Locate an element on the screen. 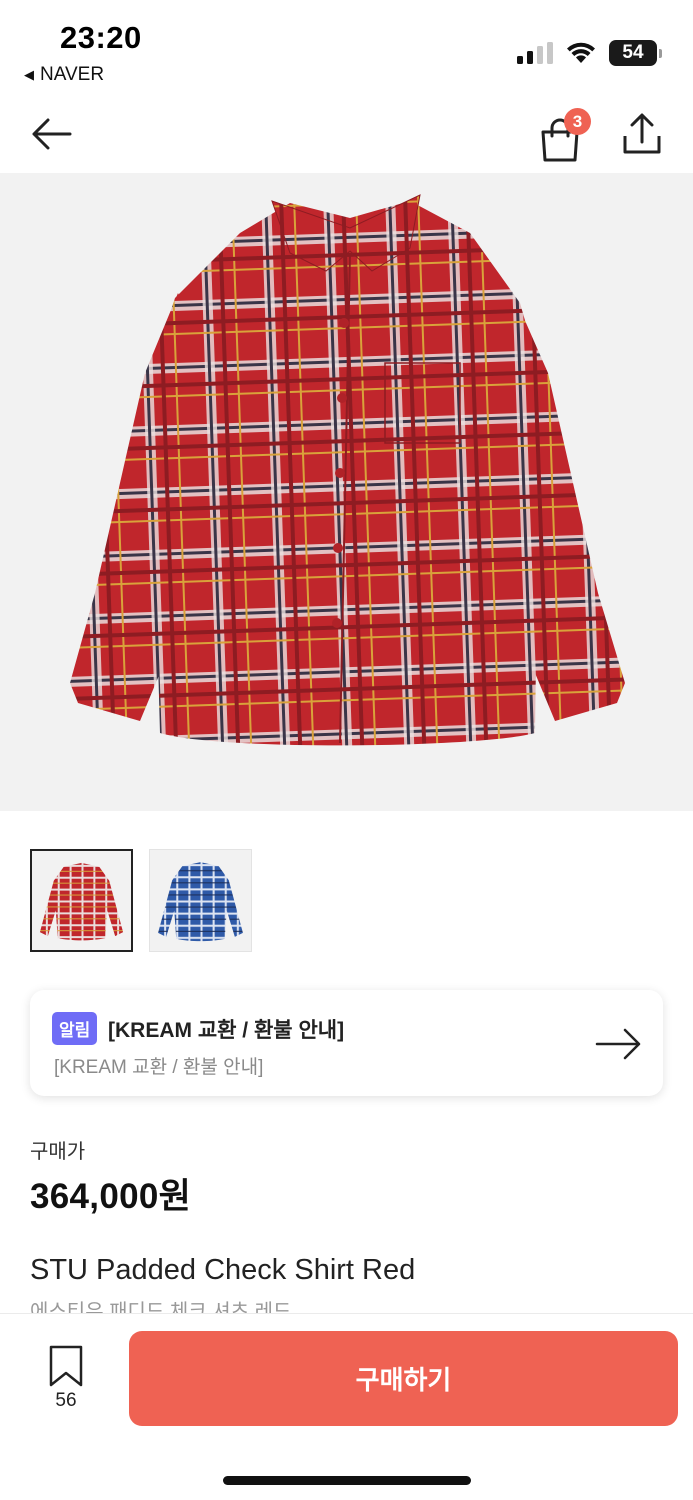 The image size is (693, 1500). back-app-label: NAVER is located at coordinates (72, 74).